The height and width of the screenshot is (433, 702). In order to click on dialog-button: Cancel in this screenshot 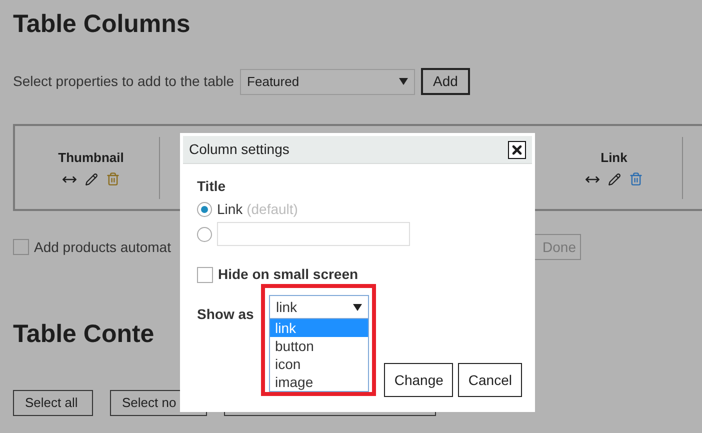, I will do `click(490, 380)`.